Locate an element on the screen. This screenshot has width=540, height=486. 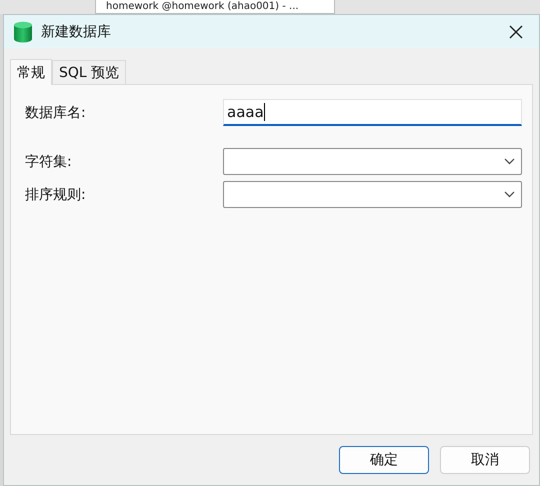
field-label: 排序规则: is located at coordinates (56, 195).